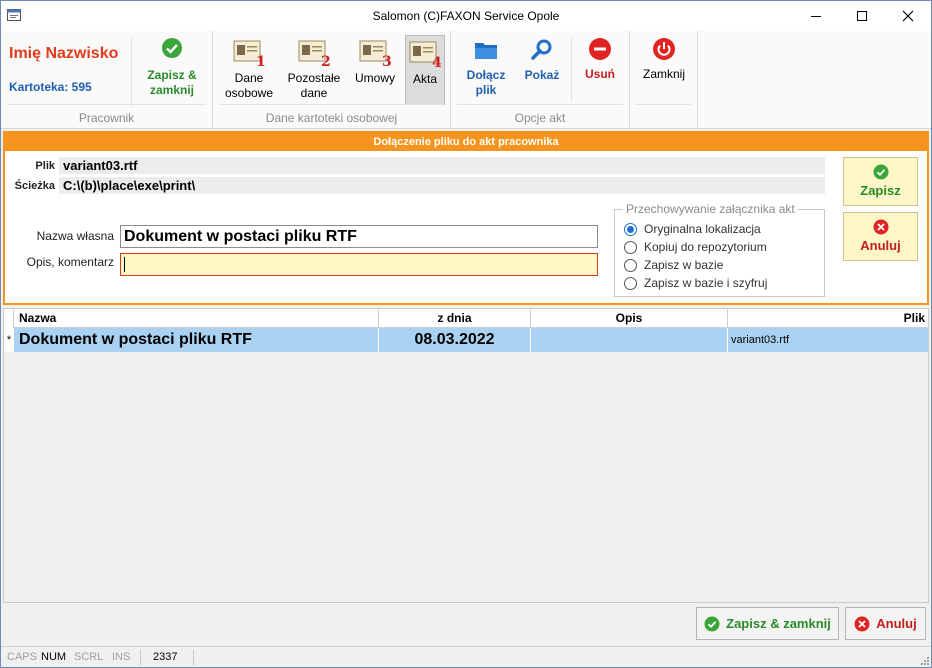 The width and height of the screenshot is (932, 668). I want to click on cancel-label: Anuluj, so click(896, 623).